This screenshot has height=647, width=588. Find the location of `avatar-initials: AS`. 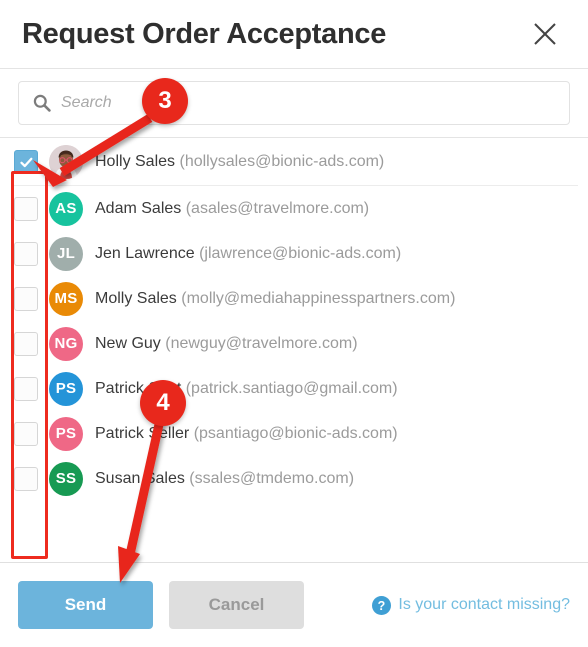

avatar-initials: AS is located at coordinates (66, 208).